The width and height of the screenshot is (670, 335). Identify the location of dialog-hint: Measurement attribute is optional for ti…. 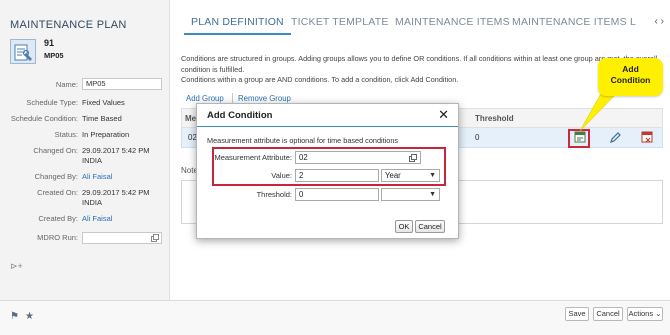
(303, 140).